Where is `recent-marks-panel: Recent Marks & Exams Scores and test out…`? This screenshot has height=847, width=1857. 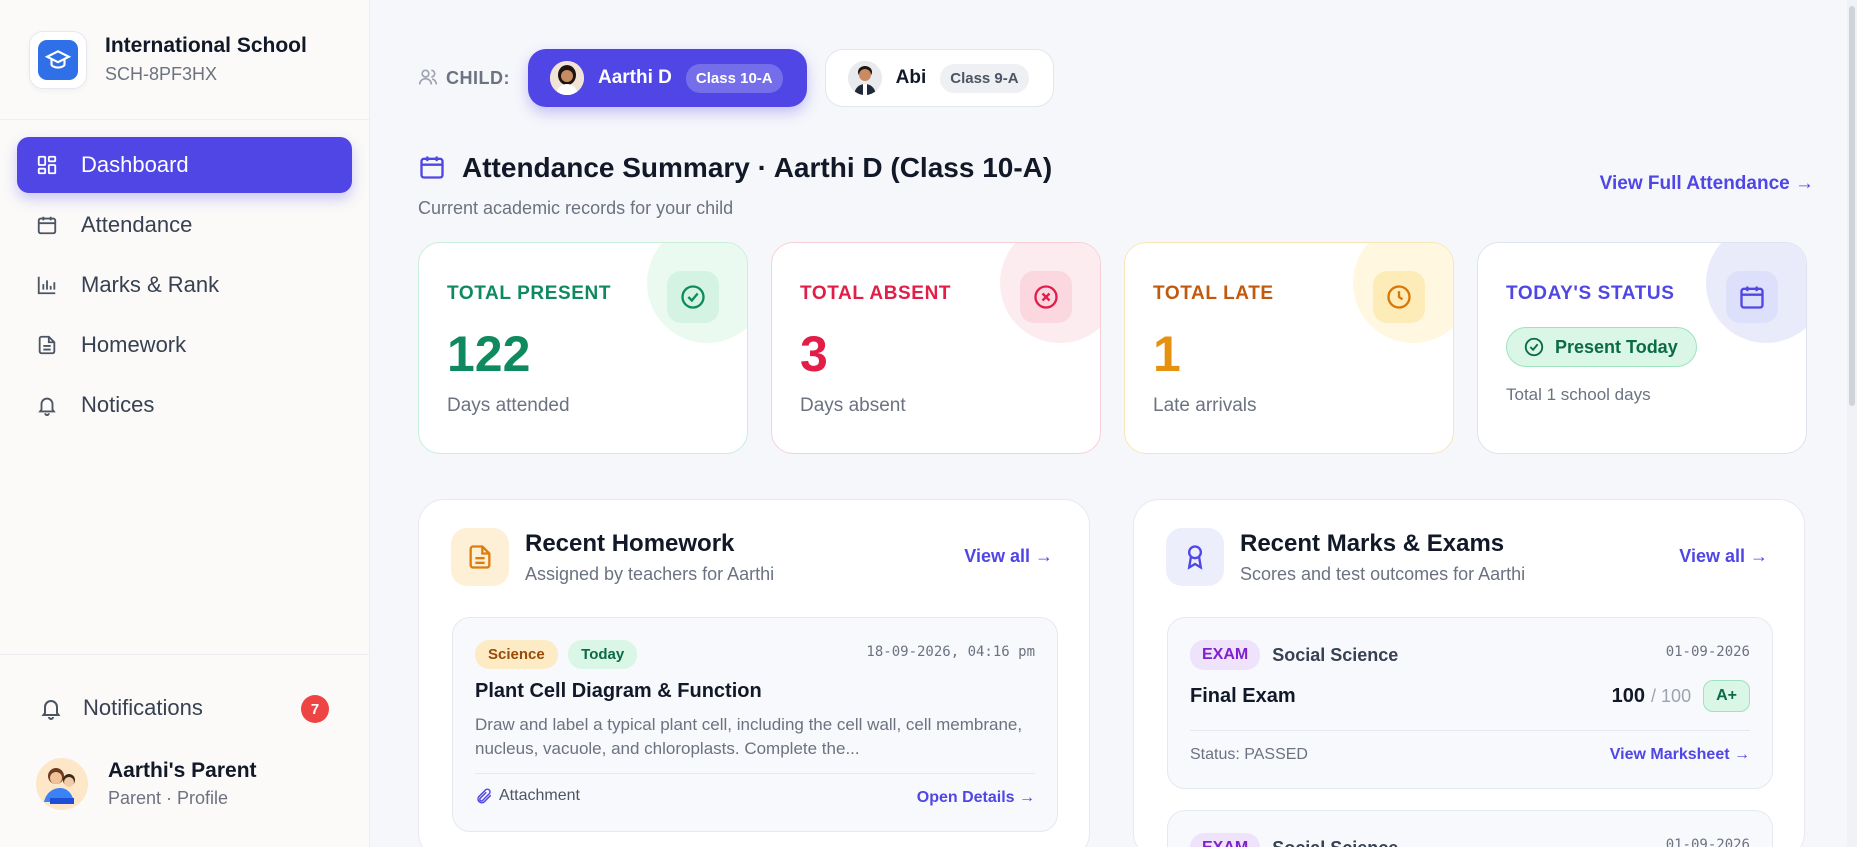
recent-marks-panel: Recent Marks & Exams Scores and test out… is located at coordinates (1469, 673).